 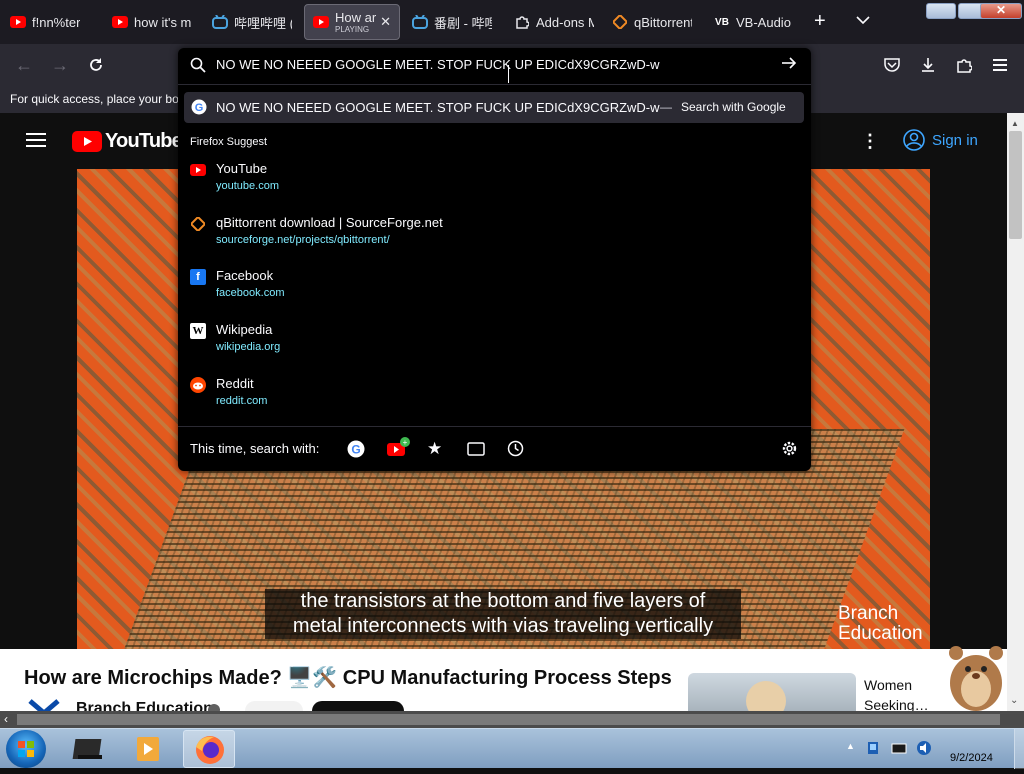 What do you see at coordinates (399, 448) in the screenshot?
I see `youtube-engine-icon: +` at bounding box center [399, 448].